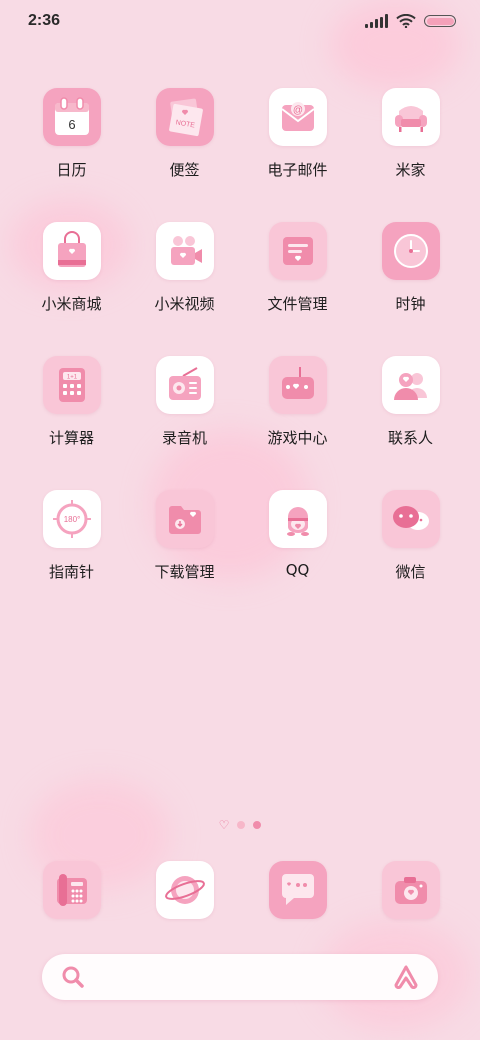 This screenshot has width=480, height=1040. I want to click on wifi-icon, so click(406, 21).